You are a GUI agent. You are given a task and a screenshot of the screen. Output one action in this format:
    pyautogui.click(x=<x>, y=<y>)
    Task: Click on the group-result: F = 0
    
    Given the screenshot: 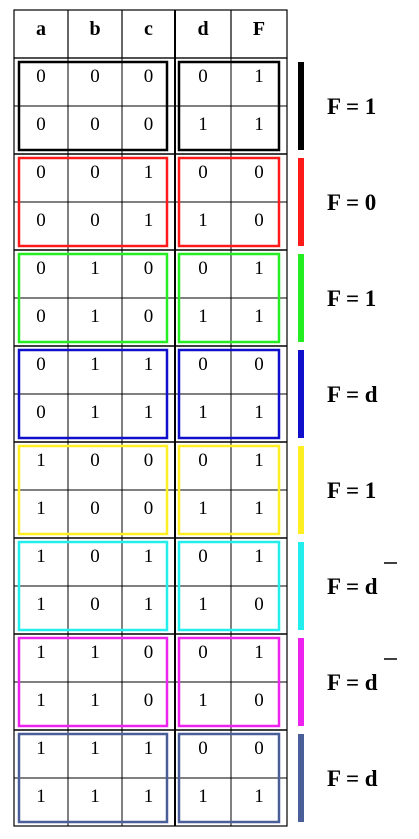 What is the action you would take?
    pyautogui.click(x=351, y=202)
    